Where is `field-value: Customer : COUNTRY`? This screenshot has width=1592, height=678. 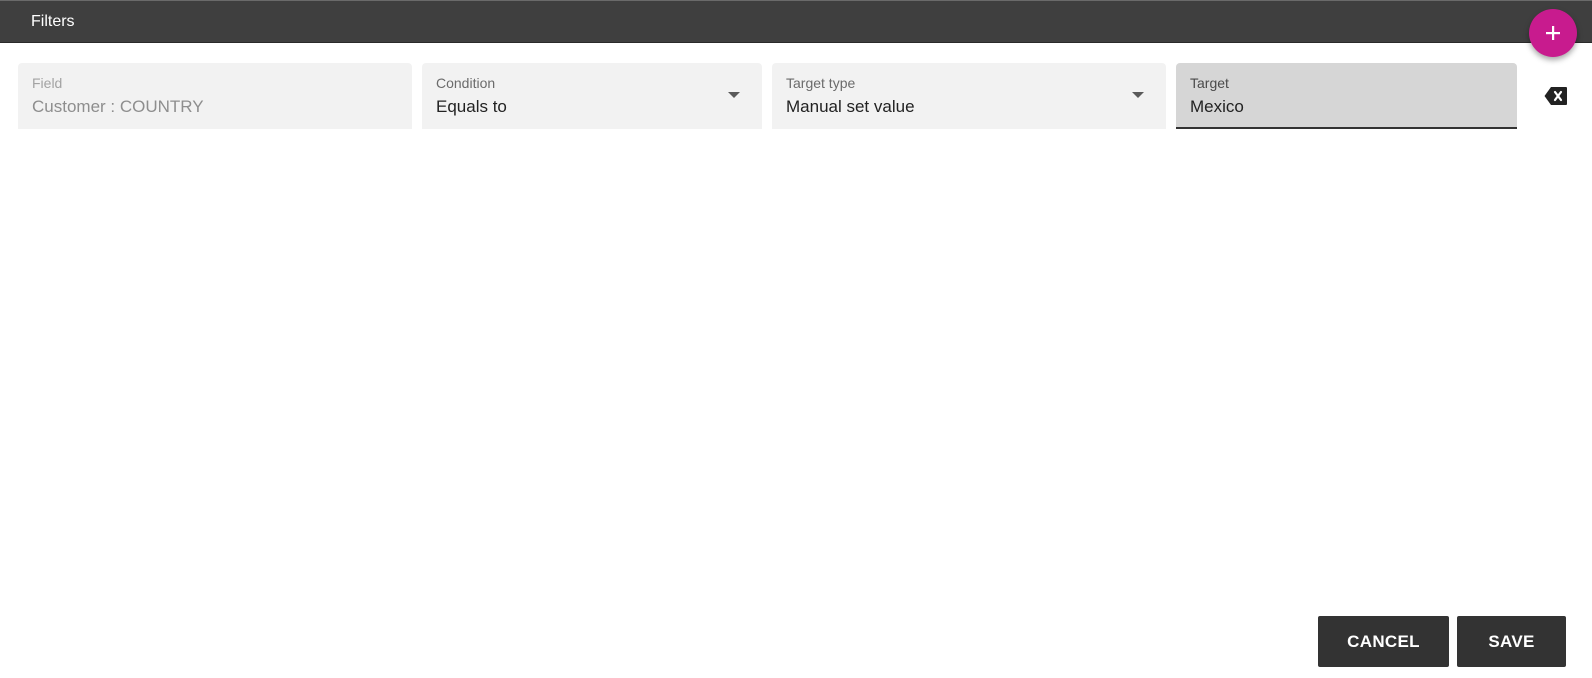
field-value: Customer : COUNTRY is located at coordinates (118, 106).